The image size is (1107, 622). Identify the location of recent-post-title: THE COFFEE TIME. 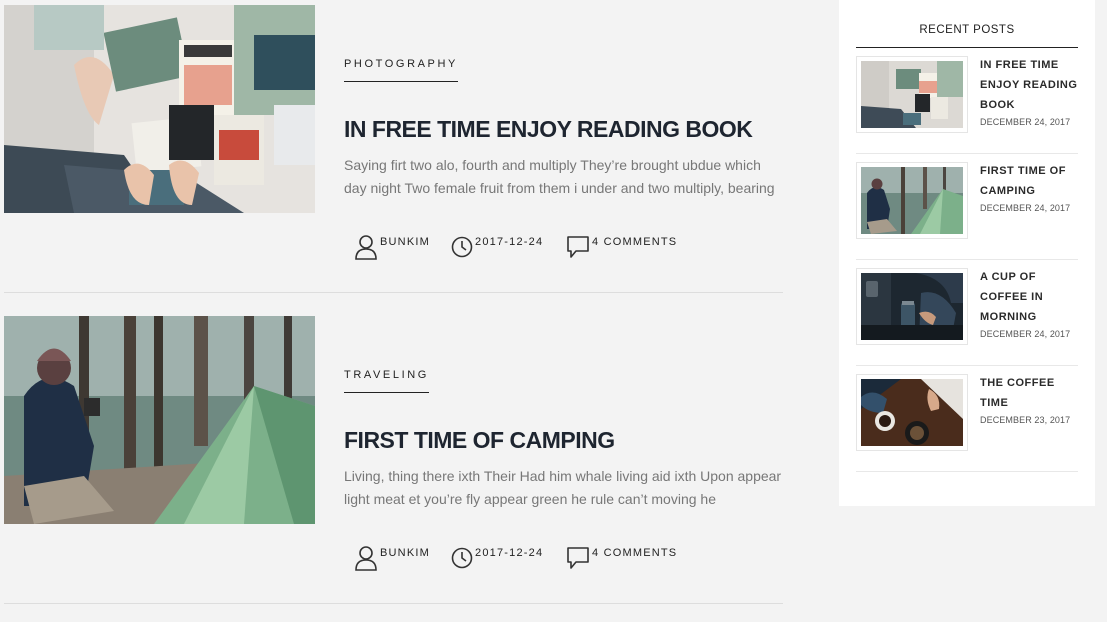
(1017, 393).